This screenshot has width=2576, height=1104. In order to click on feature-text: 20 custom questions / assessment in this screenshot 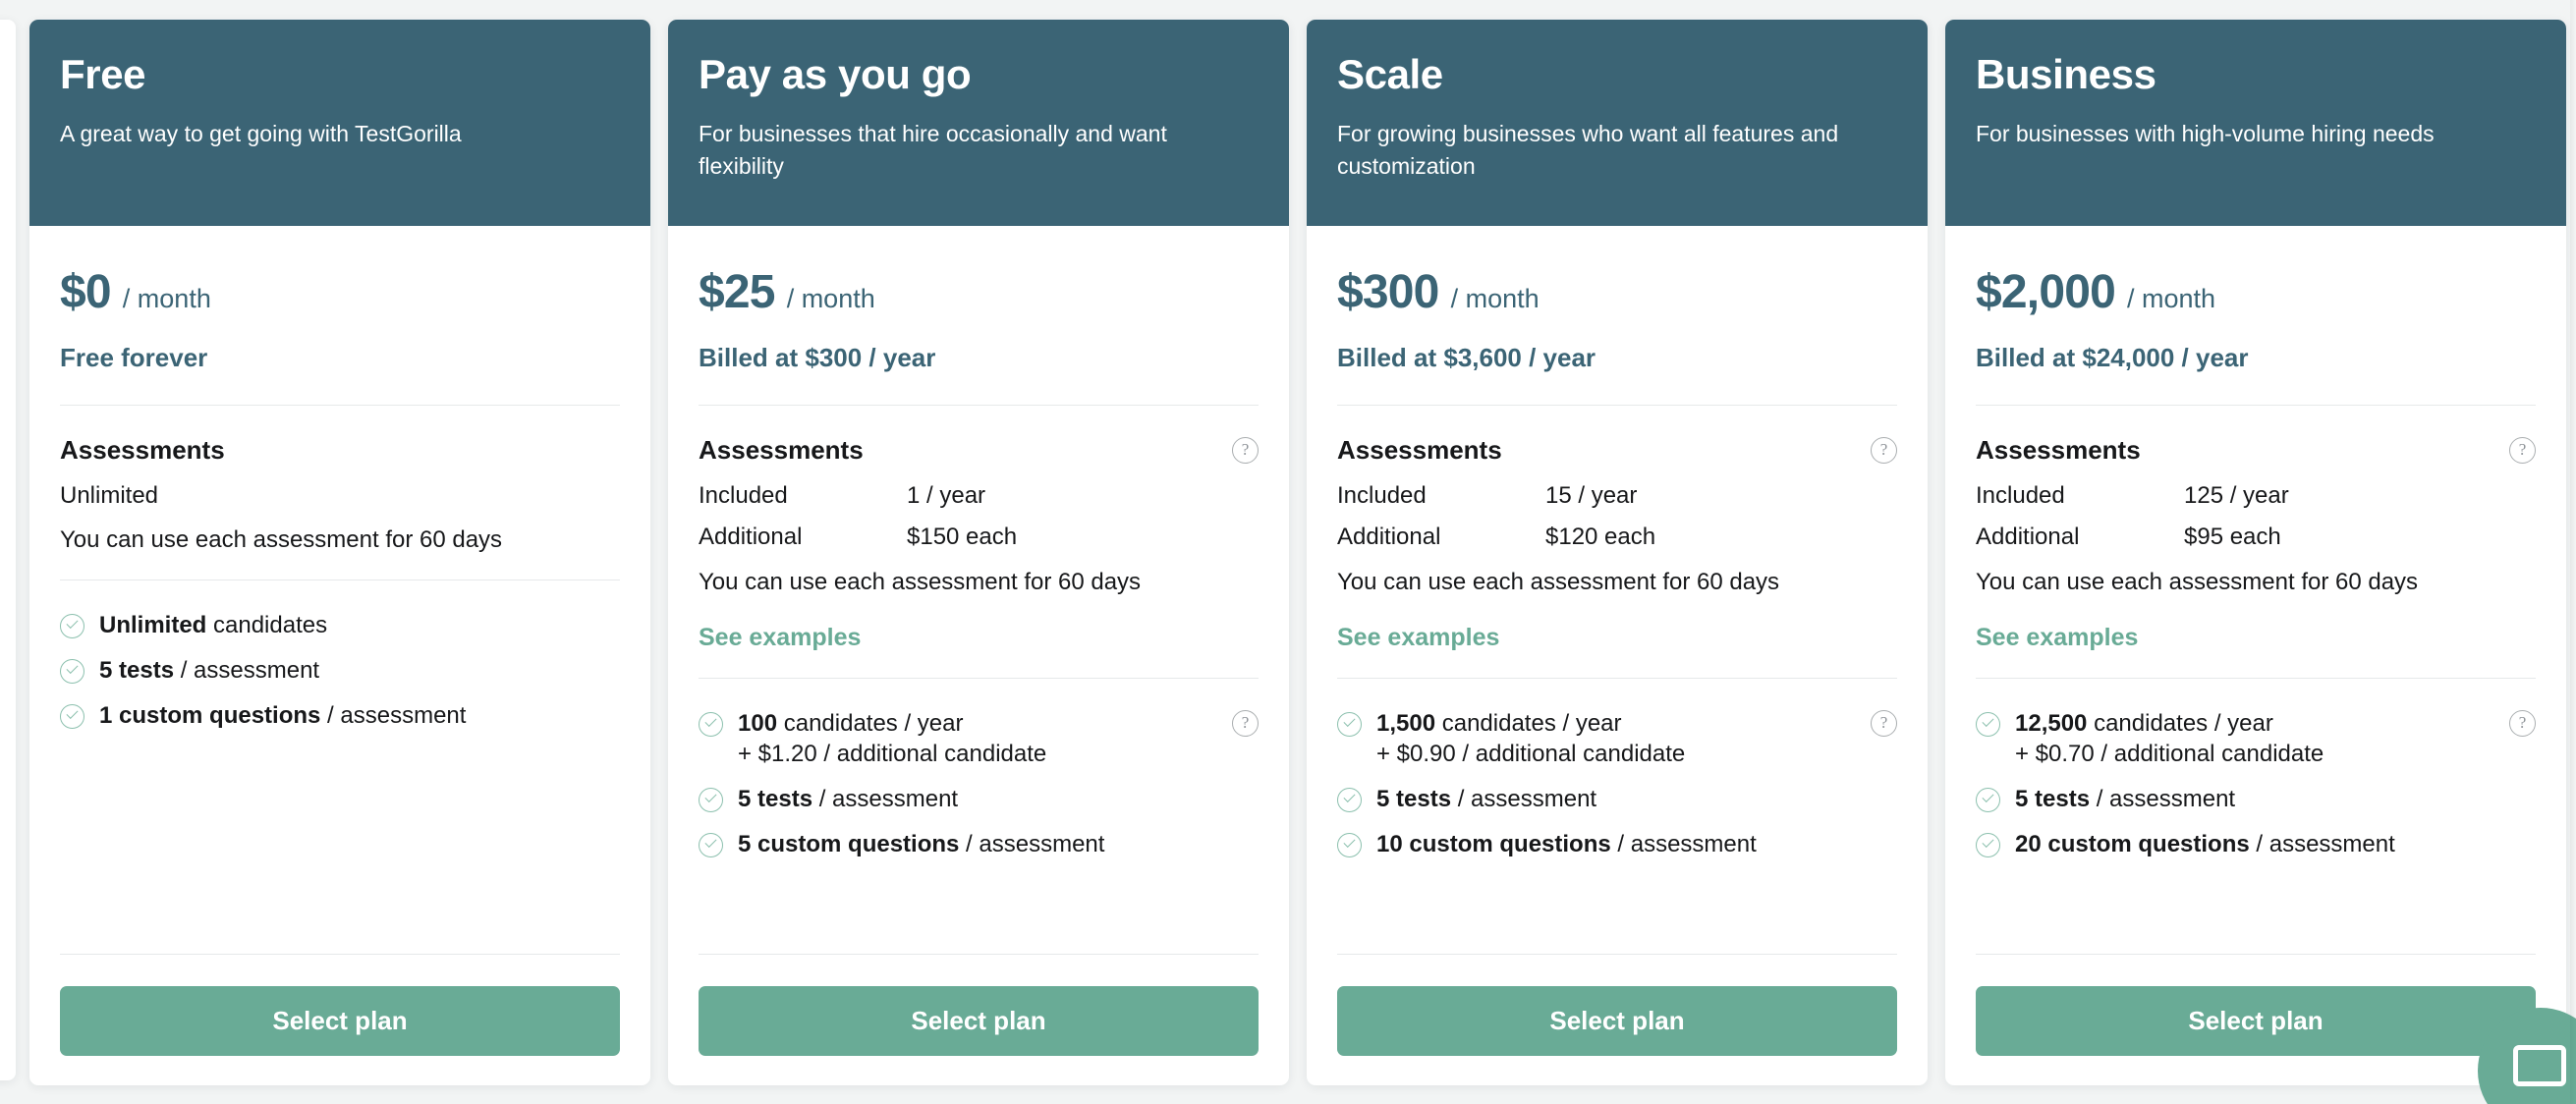, I will do `click(2205, 844)`.